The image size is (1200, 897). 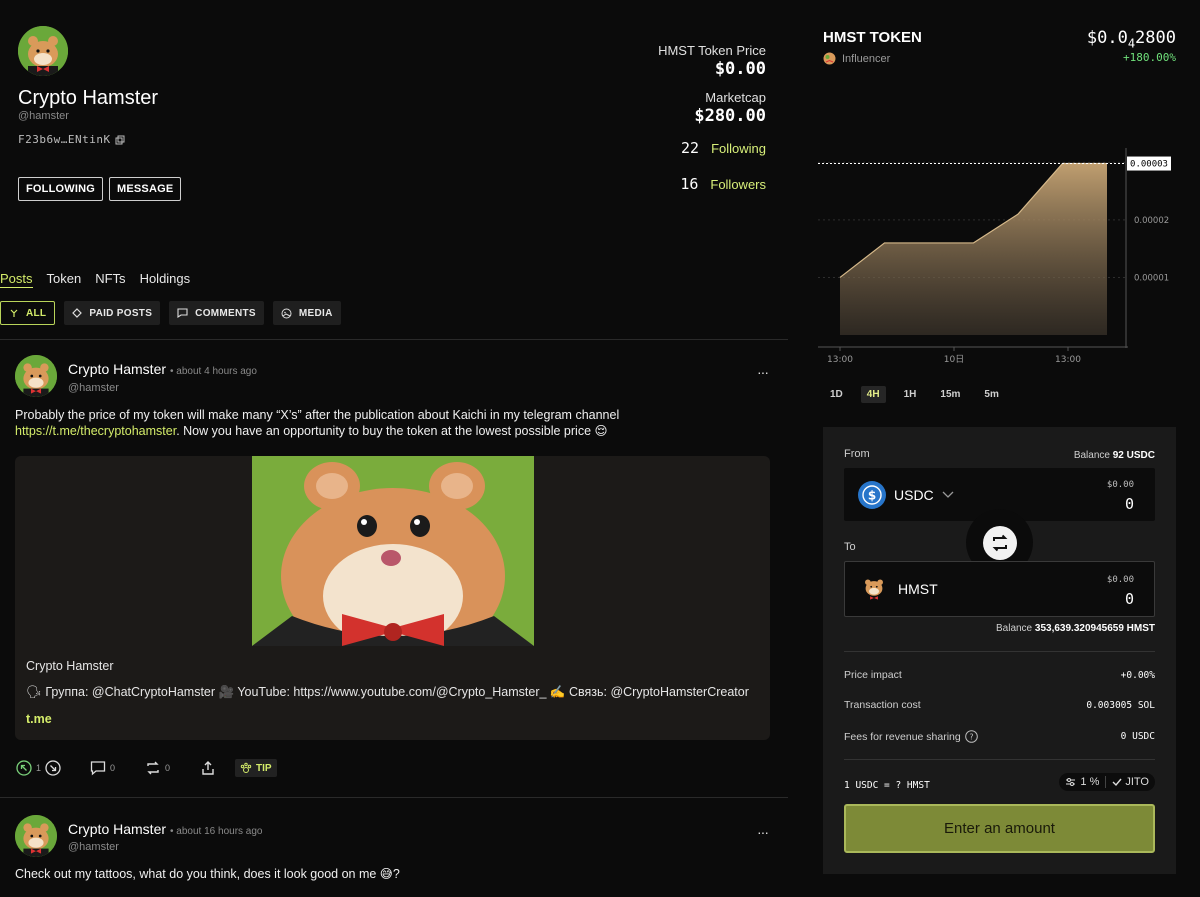 What do you see at coordinates (1014, 628) in the screenshot?
I see `to-balance-label: Balance` at bounding box center [1014, 628].